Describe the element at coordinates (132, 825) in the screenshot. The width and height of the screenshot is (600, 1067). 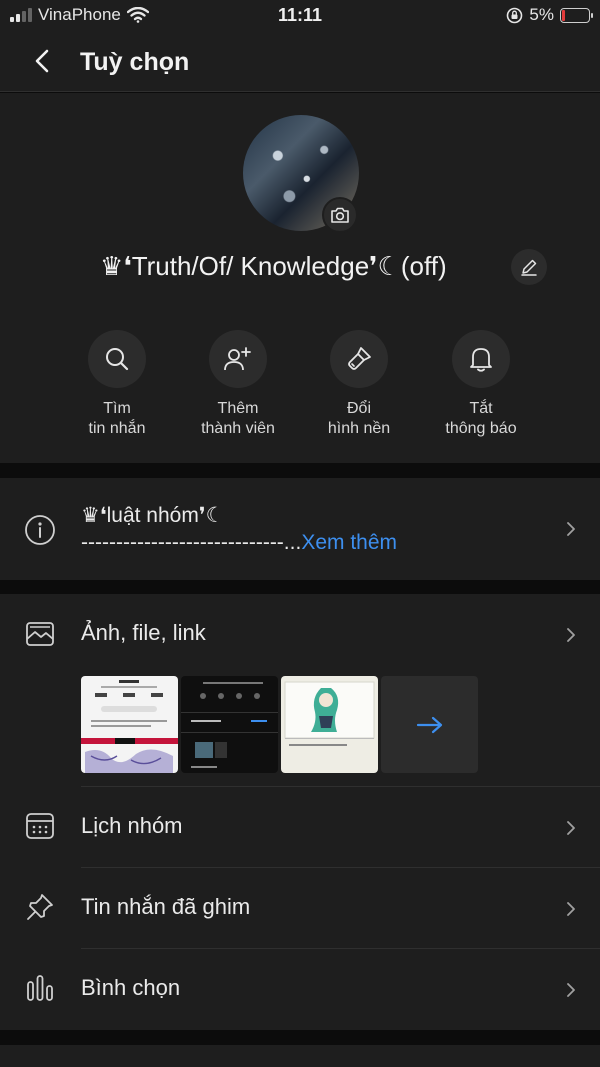
I see `group-calendar-label: Lịch nhóm` at that location.